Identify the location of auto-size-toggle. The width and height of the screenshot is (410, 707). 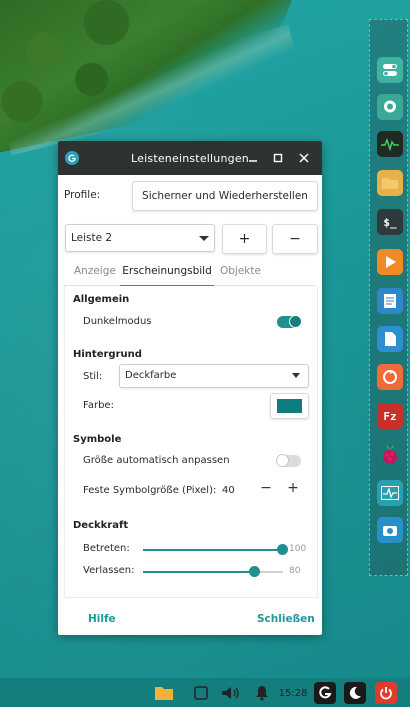
(288, 460).